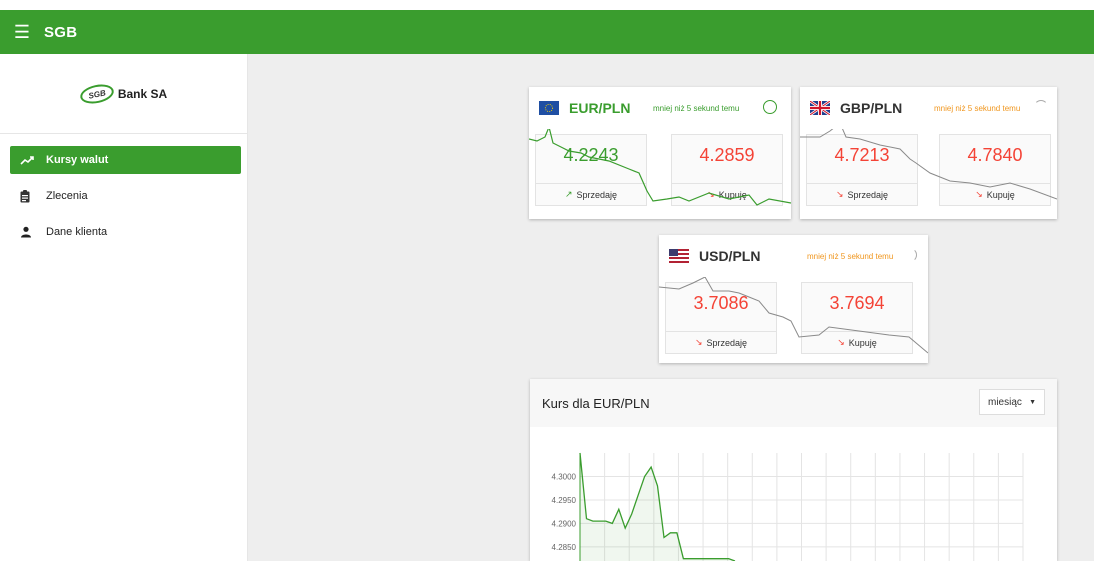 This screenshot has height=561, width=1094. What do you see at coordinates (1032, 402) in the screenshot?
I see `dropdown-arrow-icon: ▼` at bounding box center [1032, 402].